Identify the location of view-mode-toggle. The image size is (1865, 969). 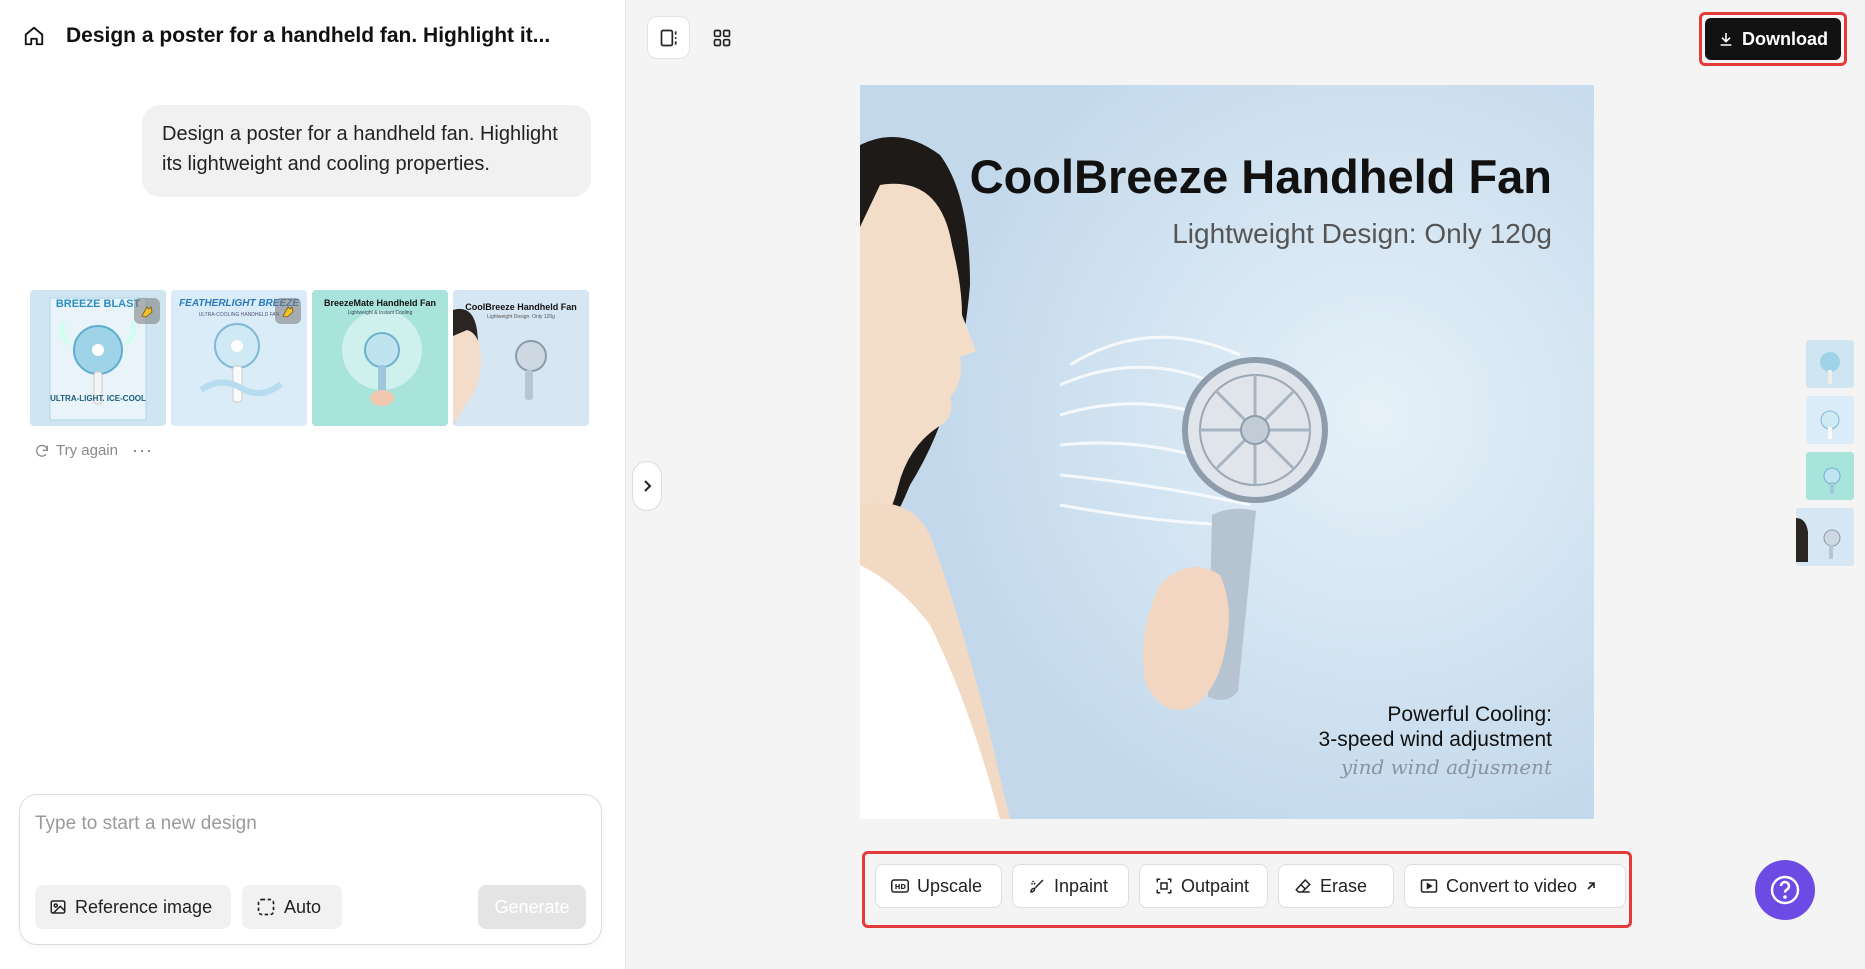
(695, 37).